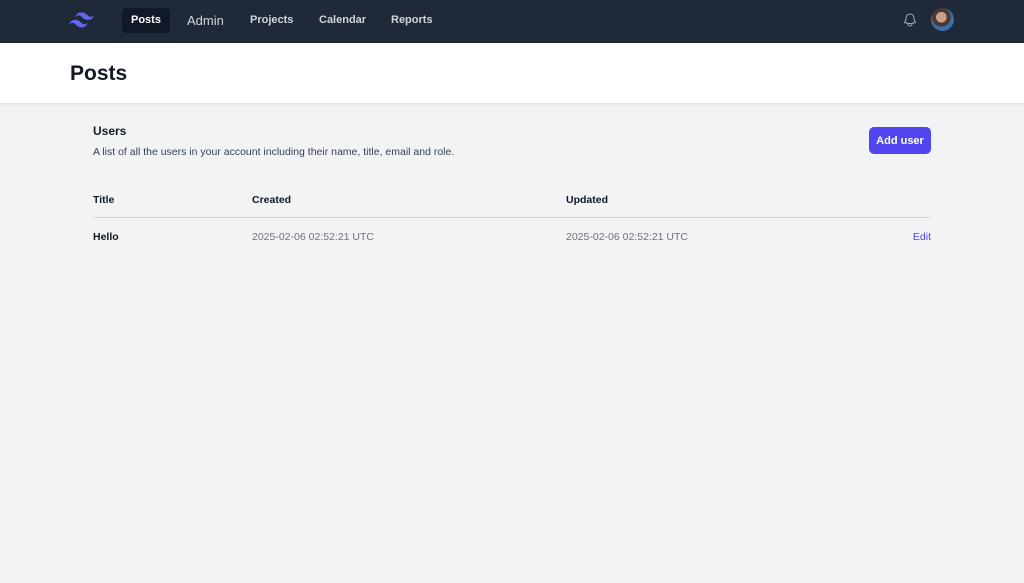 Image resolution: width=1024 pixels, height=583 pixels. I want to click on nav-item-projects: Projects, so click(271, 20).